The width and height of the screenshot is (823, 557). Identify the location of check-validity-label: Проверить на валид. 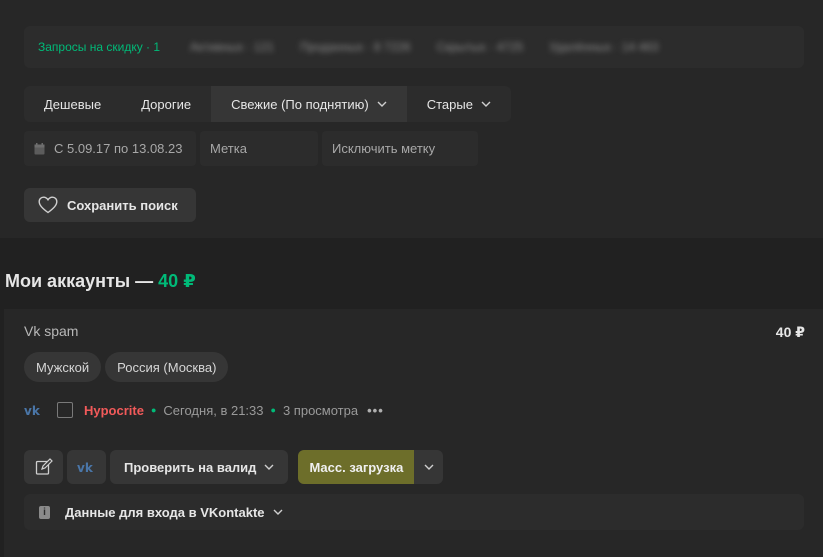
(190, 467).